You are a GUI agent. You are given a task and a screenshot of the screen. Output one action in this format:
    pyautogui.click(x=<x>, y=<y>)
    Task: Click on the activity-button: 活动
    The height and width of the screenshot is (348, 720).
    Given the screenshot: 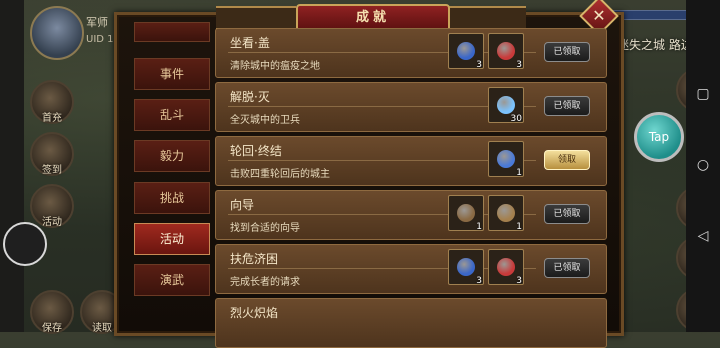 What is the action you would take?
    pyautogui.click(x=52, y=206)
    